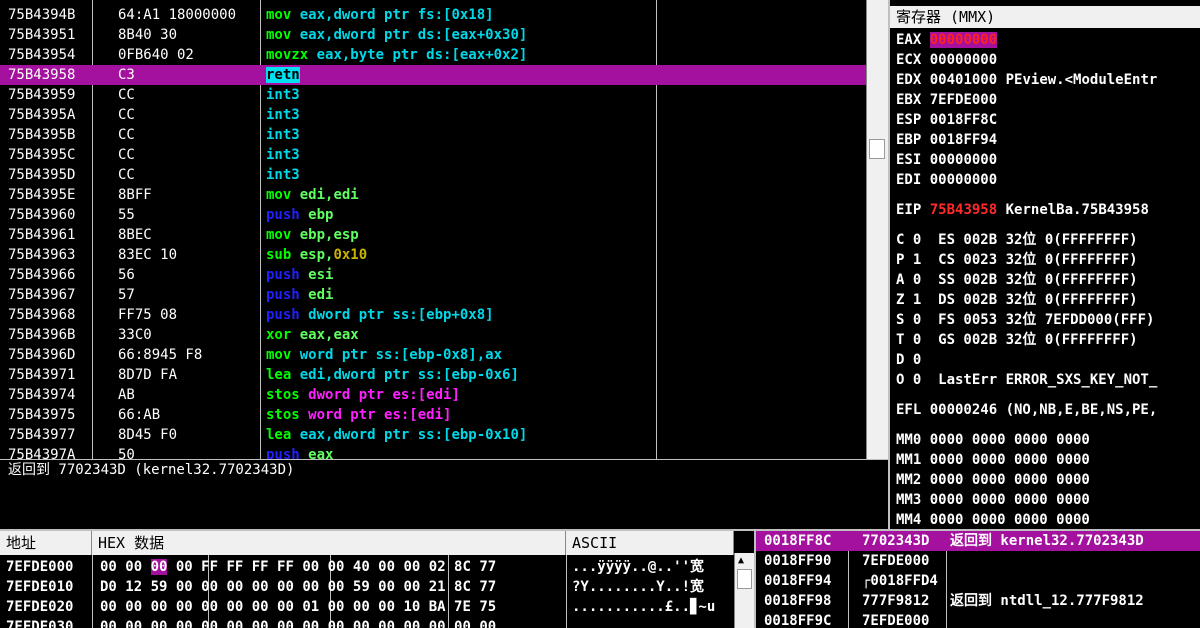  I want to click on register-value: 00401000, so click(963, 80).